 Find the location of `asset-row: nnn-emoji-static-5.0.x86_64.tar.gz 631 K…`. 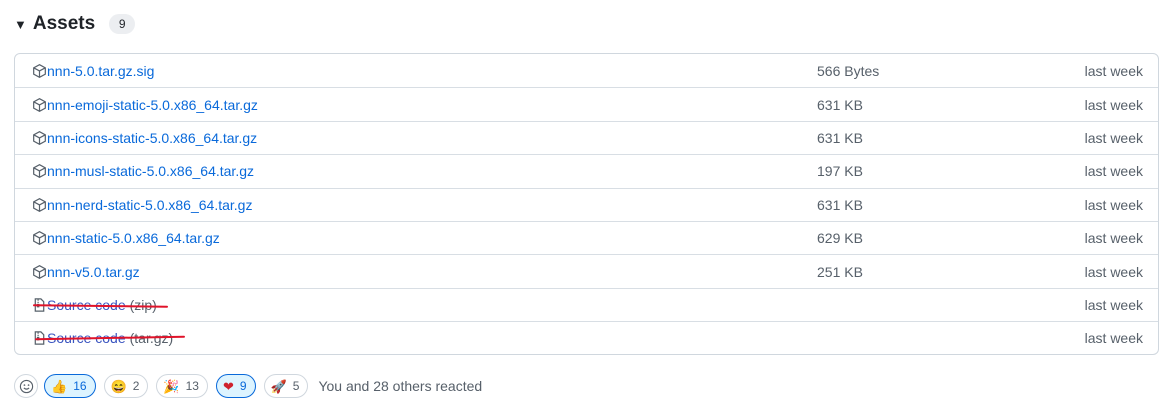

asset-row: nnn-emoji-static-5.0.x86_64.tar.gz 631 K… is located at coordinates (586, 103).